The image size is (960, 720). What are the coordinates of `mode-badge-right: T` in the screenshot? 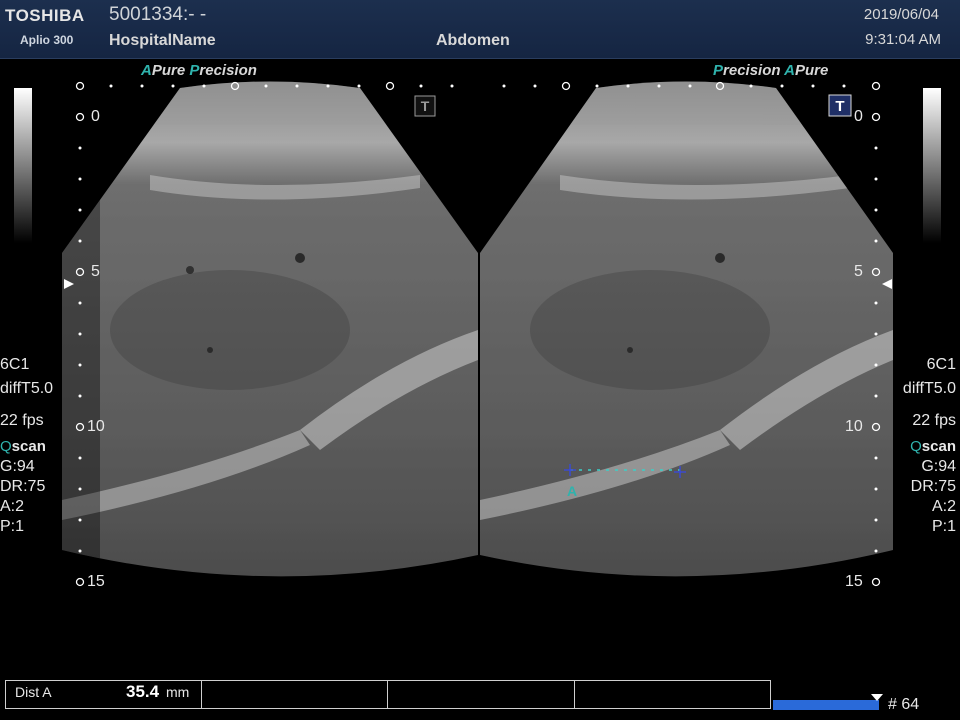 It's located at (840, 105).